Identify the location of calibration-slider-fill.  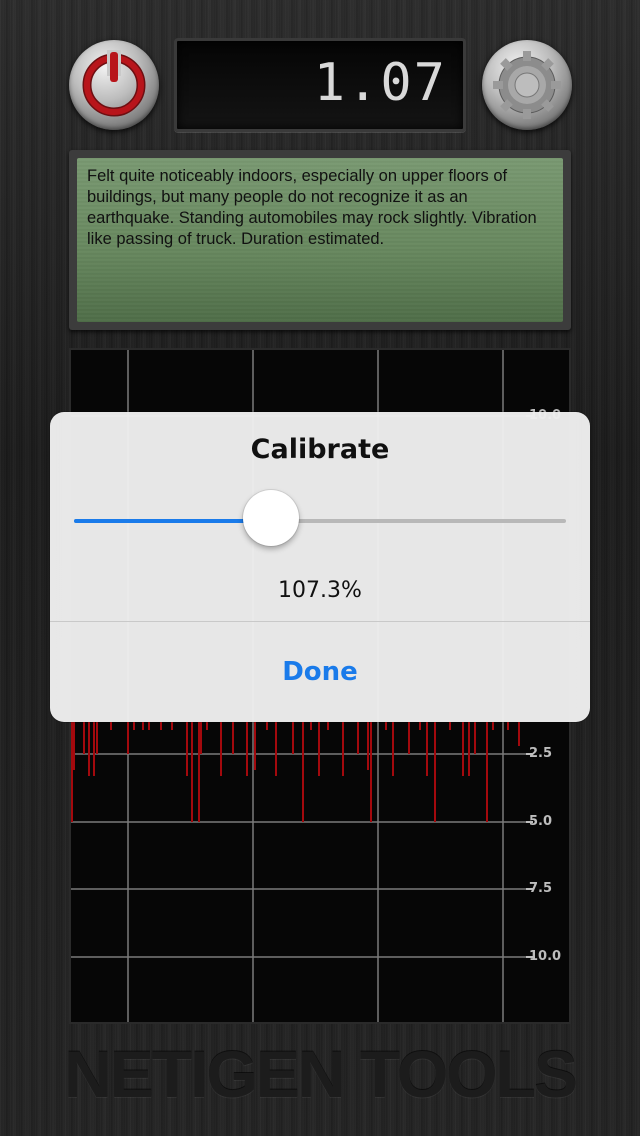
(172, 521).